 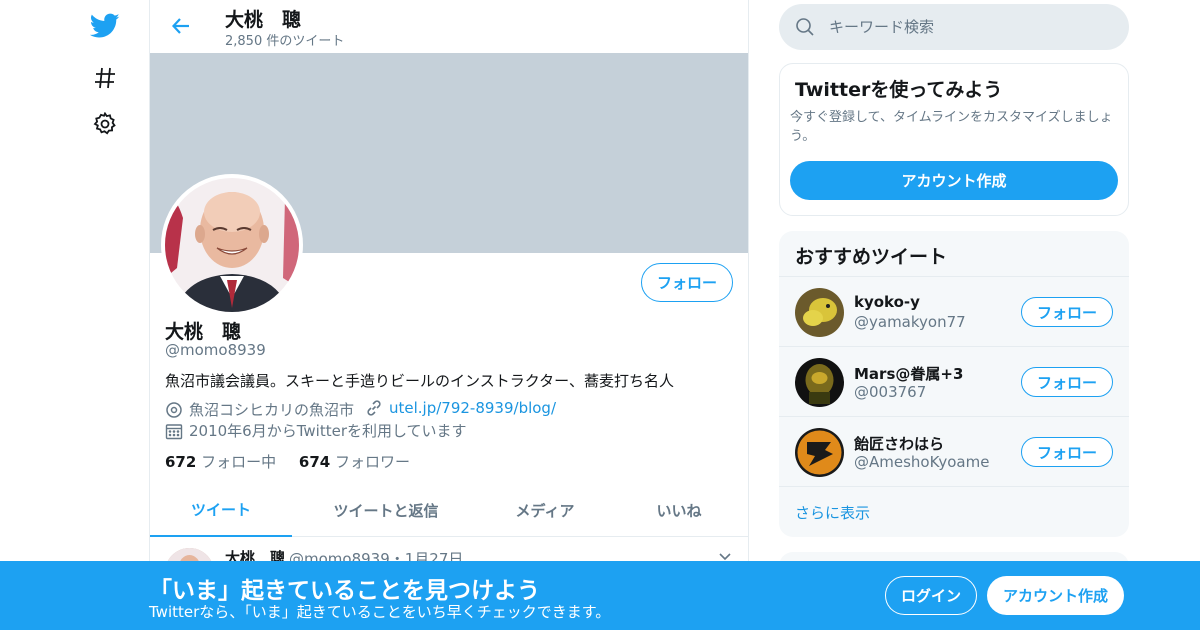 I want to click on back-arrow-icon, so click(x=181, y=26).